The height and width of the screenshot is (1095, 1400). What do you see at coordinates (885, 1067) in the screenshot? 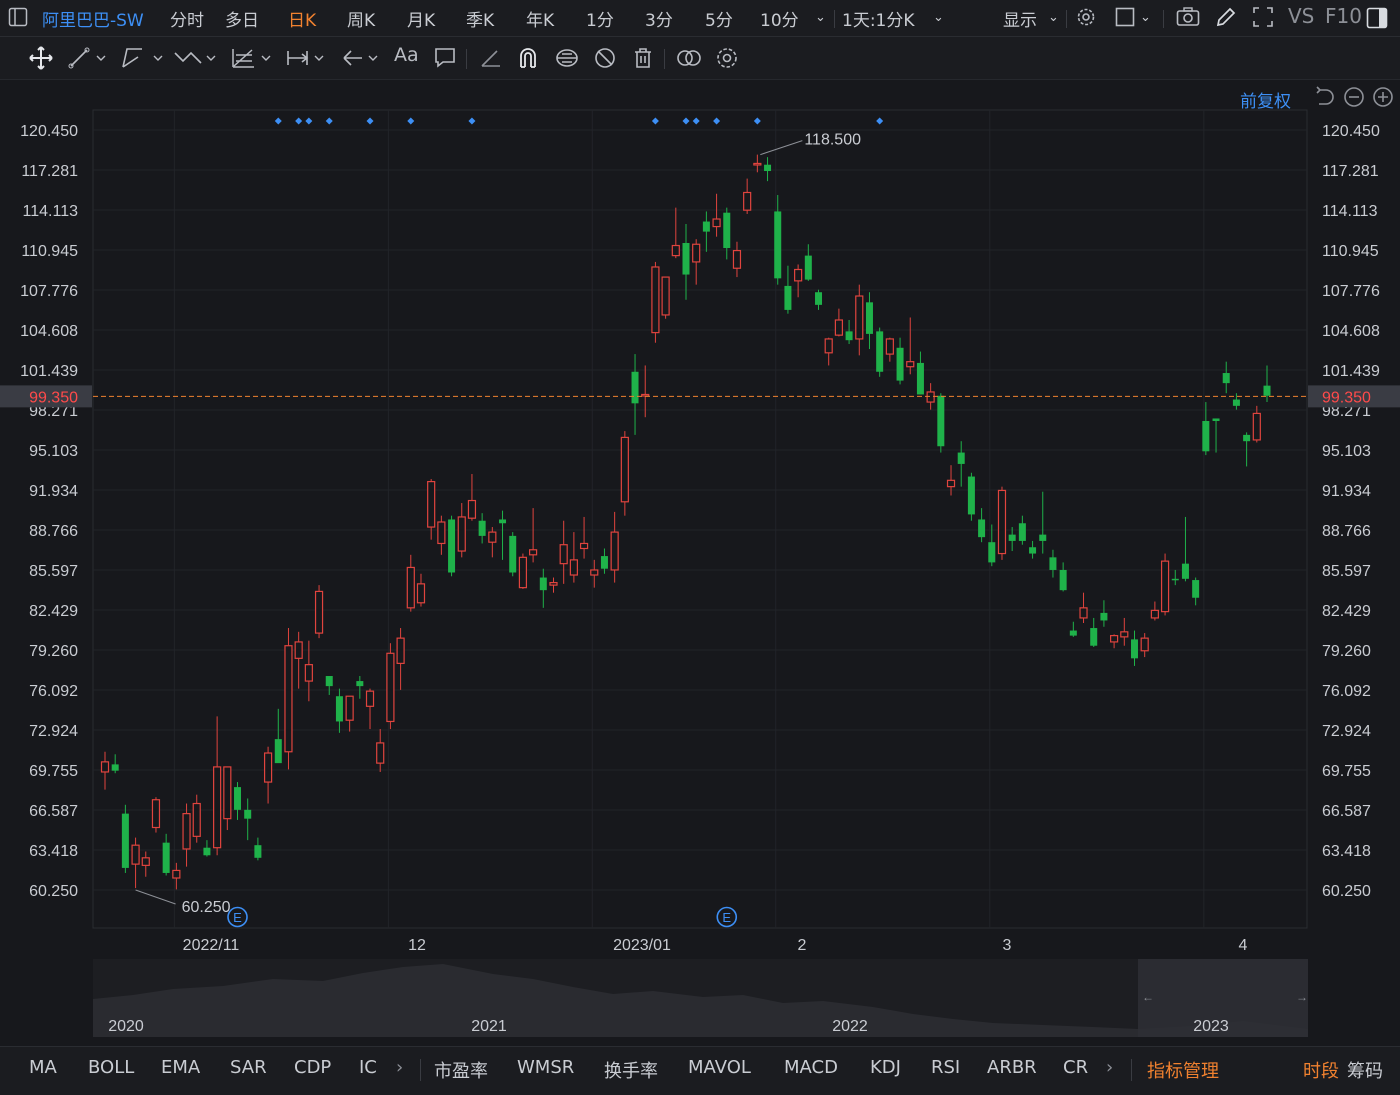
I see `indicator-kdj: KDJ` at bounding box center [885, 1067].